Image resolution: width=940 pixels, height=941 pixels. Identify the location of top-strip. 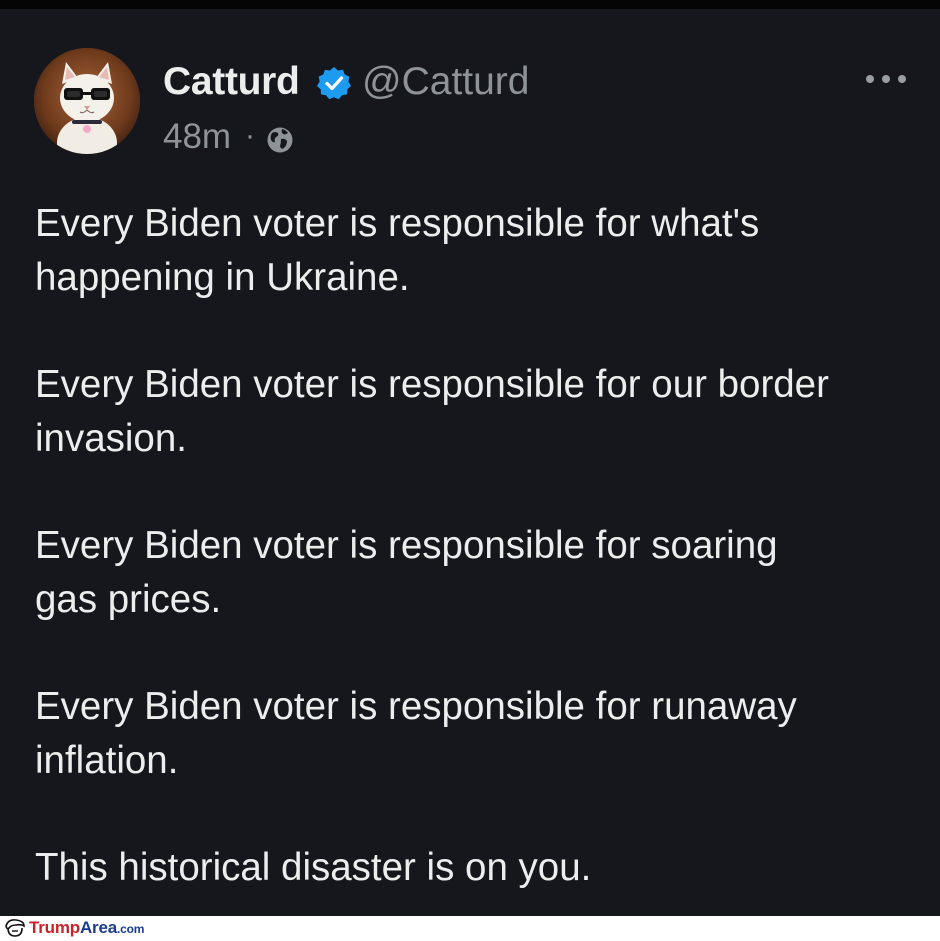
(470, 4).